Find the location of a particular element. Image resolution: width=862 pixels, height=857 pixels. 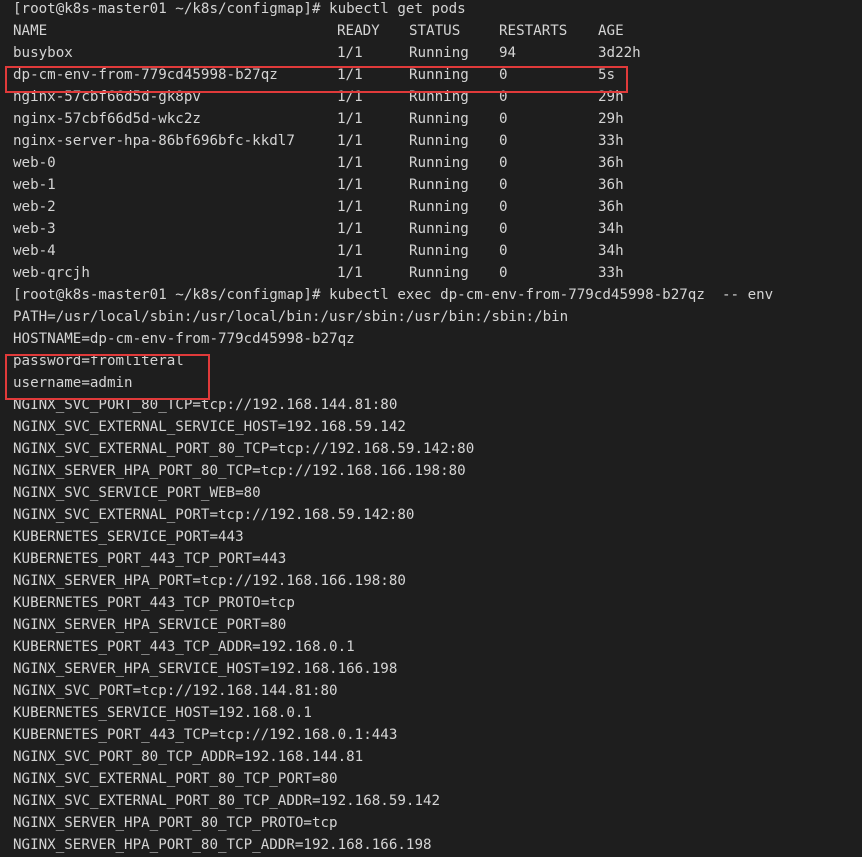

header-age: AGE is located at coordinates (611, 31).